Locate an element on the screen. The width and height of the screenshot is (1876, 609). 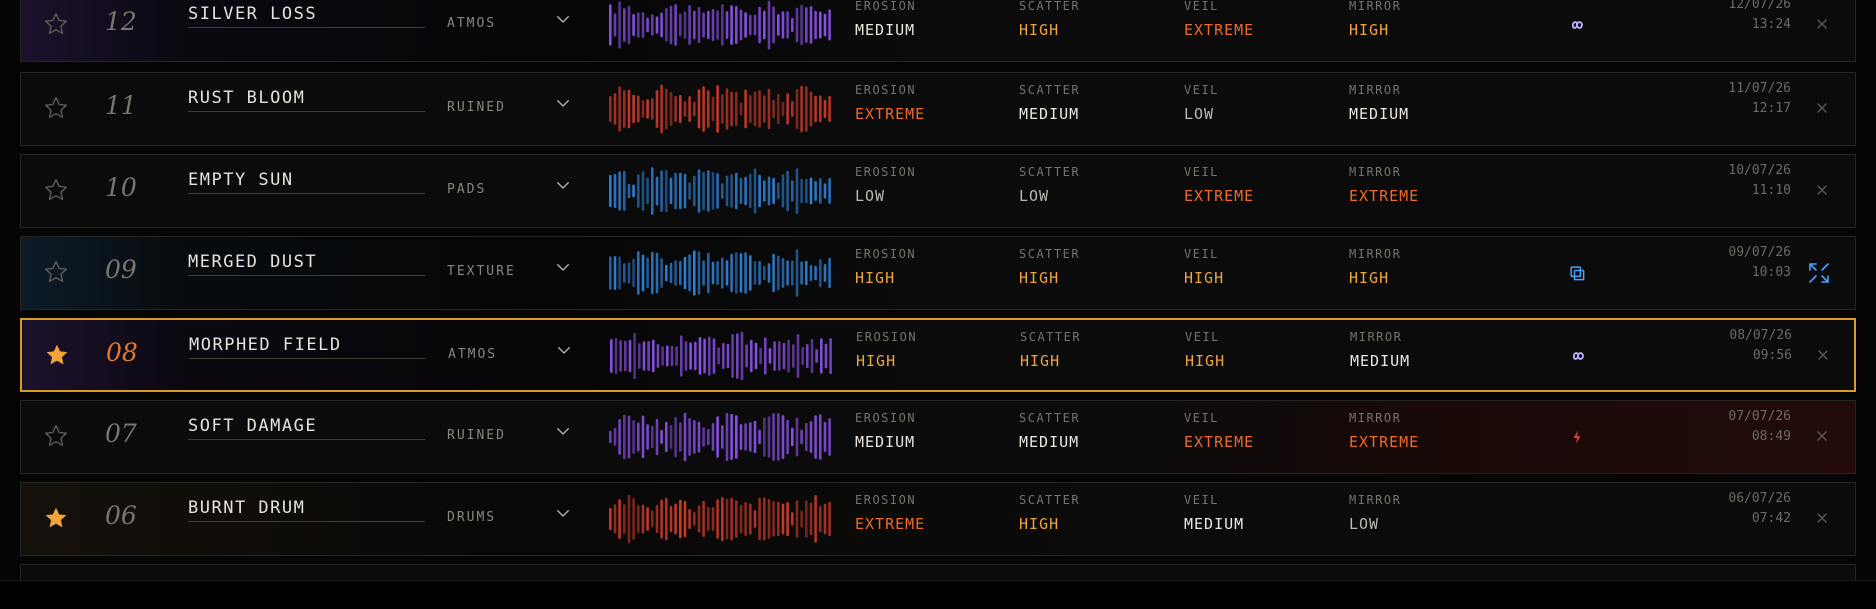
preset-name-field: BURNT DRUM is located at coordinates (306, 510).